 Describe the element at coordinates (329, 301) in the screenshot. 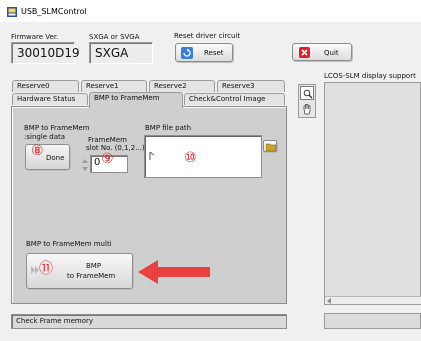

I see `scroll-left-icon` at that location.